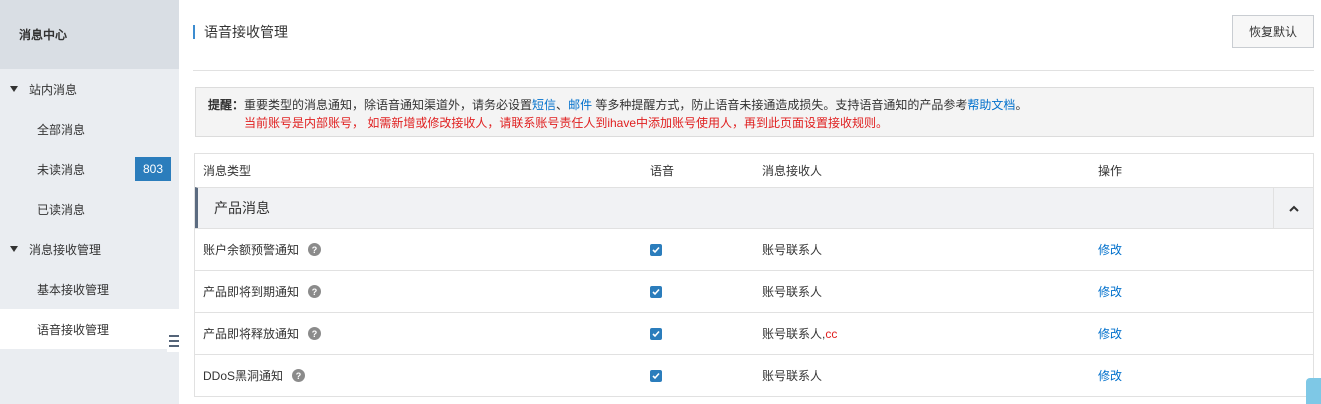  I want to click on sidebar-item-unread-messages: 未读消息 803, so click(89, 169).